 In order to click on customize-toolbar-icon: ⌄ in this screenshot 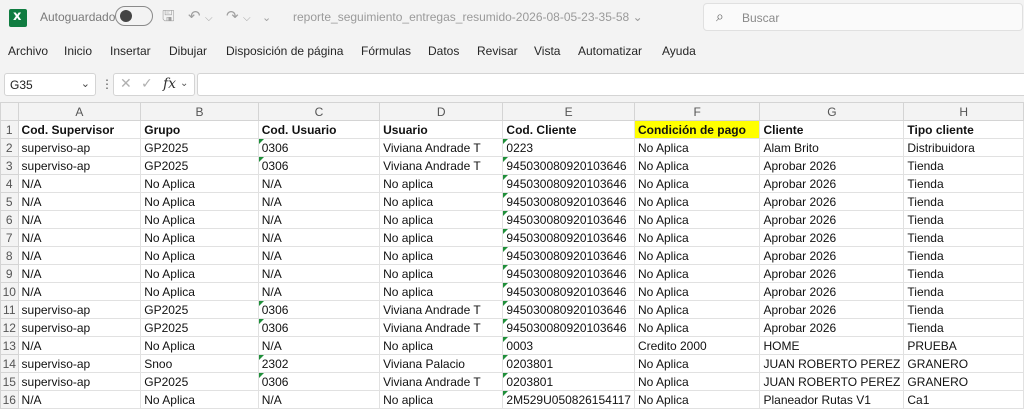, I will do `click(266, 18)`.